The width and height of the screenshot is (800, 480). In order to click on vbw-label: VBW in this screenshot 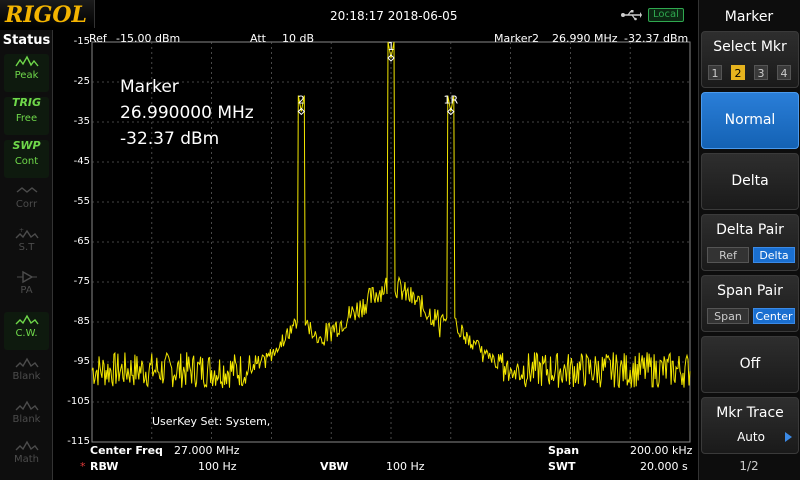, I will do `click(334, 466)`.